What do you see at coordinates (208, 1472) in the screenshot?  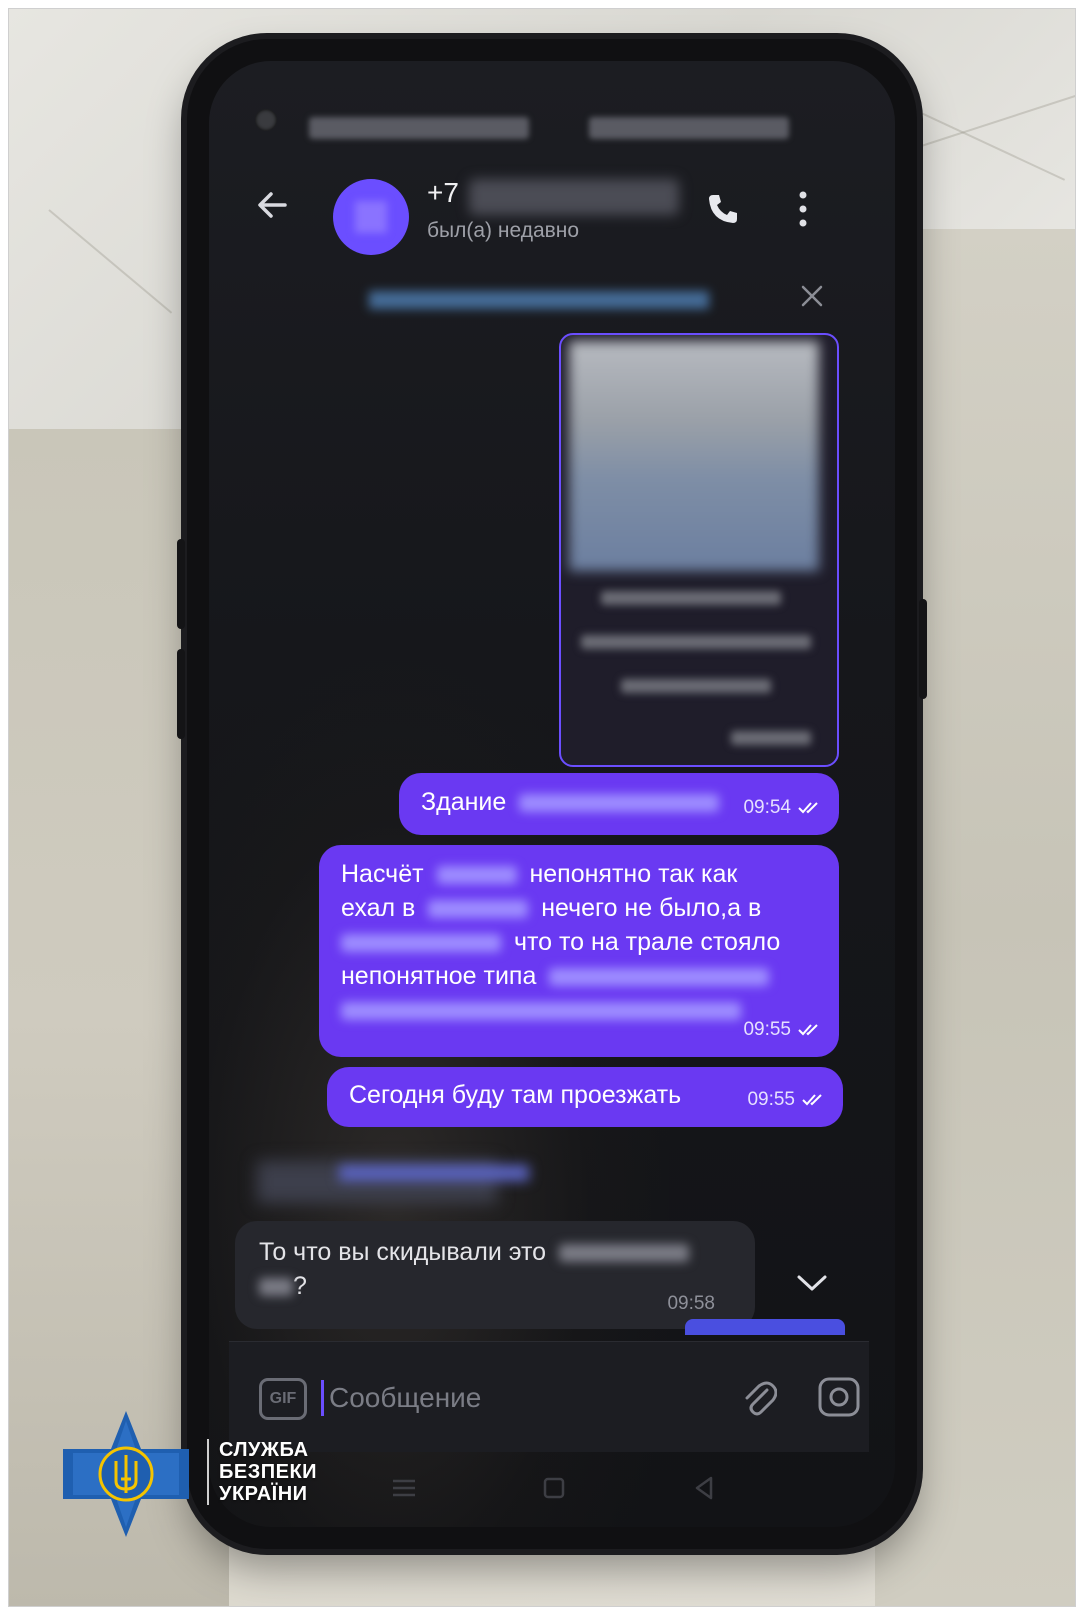 I see `logo-divider` at bounding box center [208, 1472].